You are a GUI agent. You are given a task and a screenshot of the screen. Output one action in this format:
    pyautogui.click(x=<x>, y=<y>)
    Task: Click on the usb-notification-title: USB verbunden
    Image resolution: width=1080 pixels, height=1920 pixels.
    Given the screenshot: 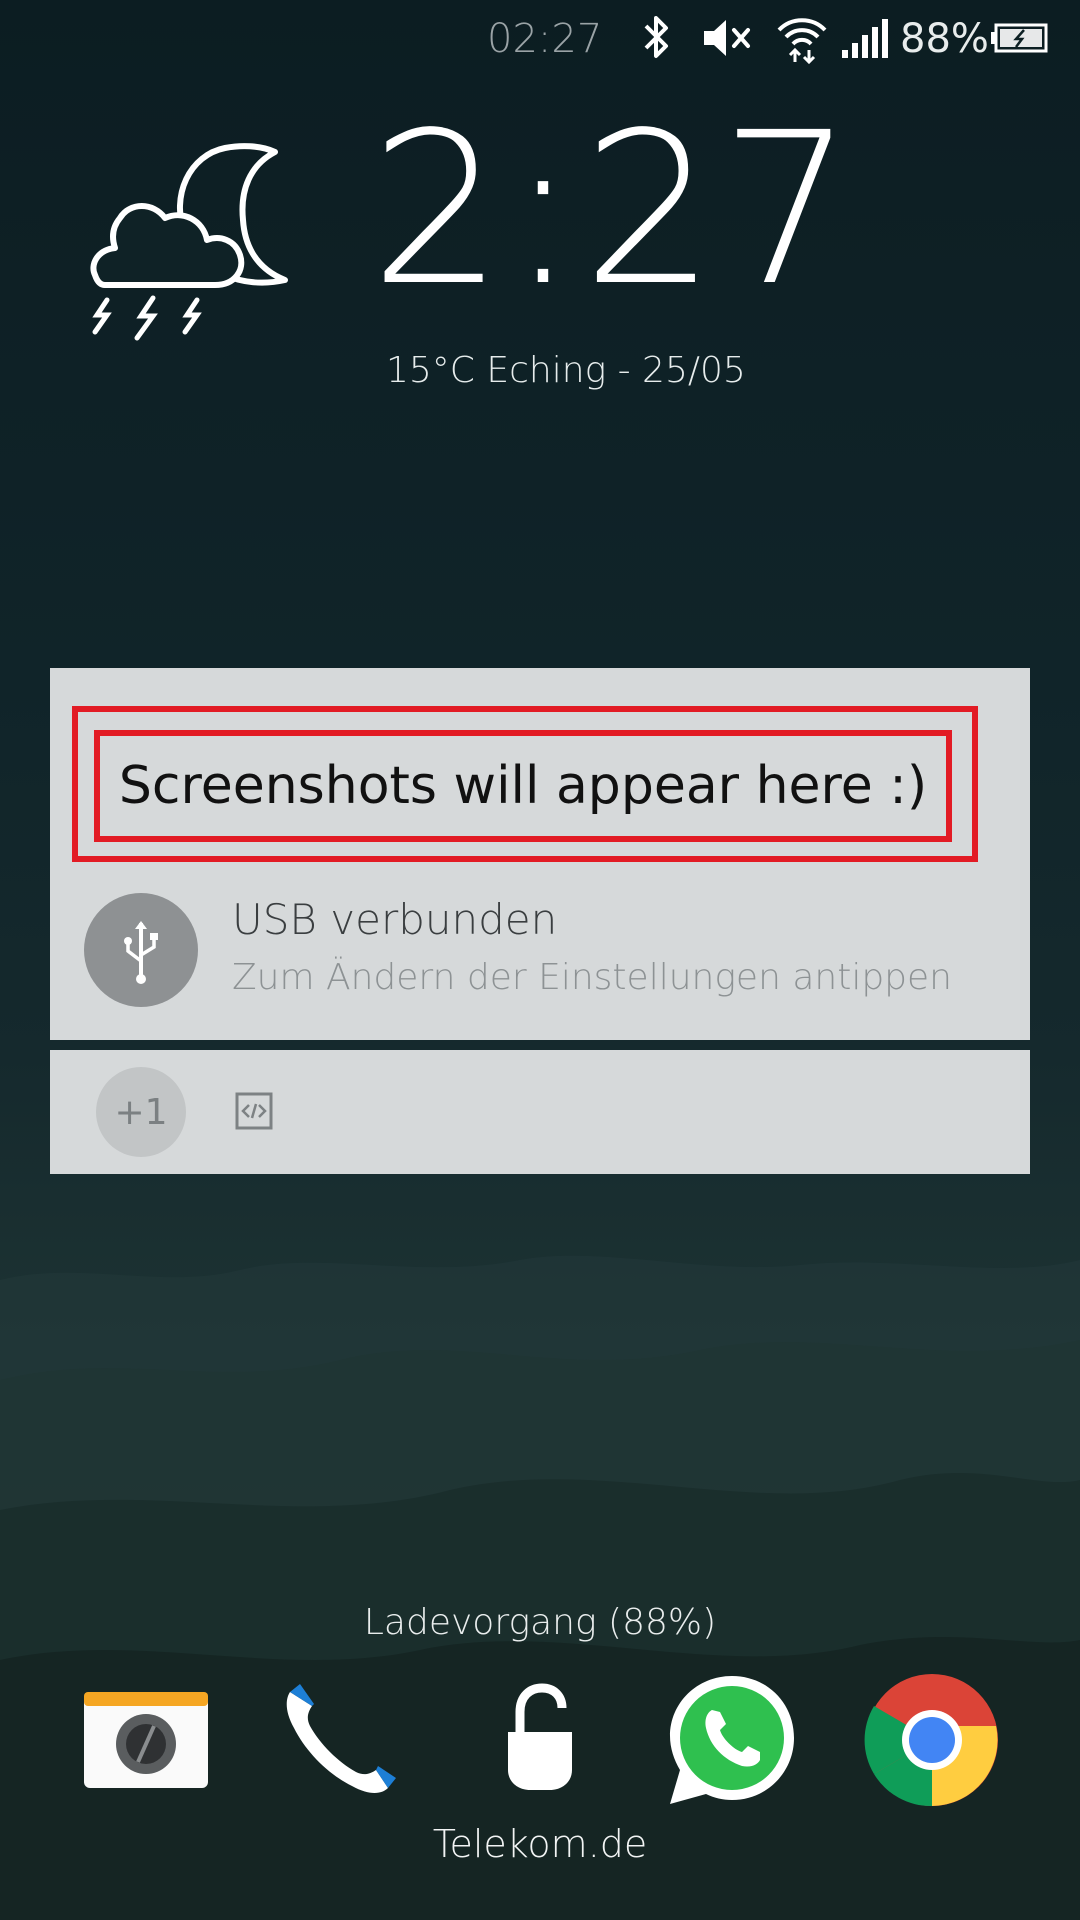 What is the action you would take?
    pyautogui.click(x=395, y=919)
    